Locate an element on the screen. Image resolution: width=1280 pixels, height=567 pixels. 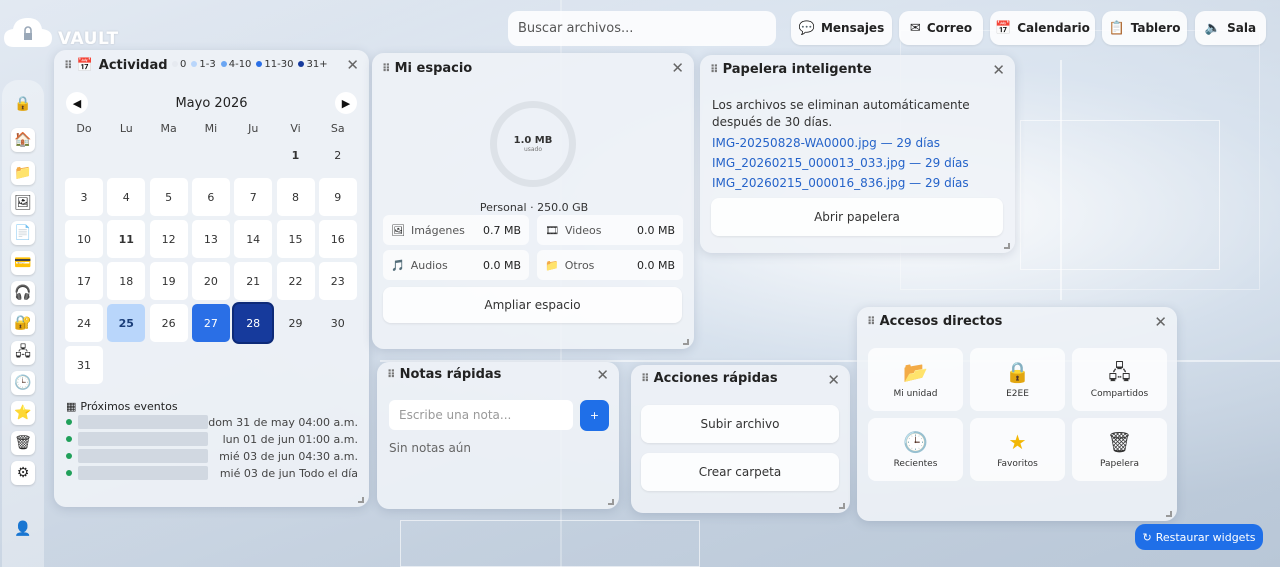
events-header: ▦ Próximos eventos is located at coordinates (122, 406).